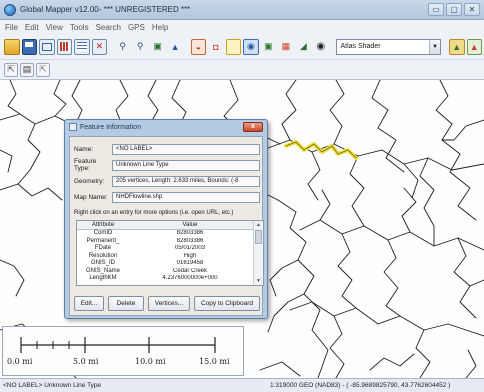  I want to click on dialog-title: Feature Information, so click(111, 127).